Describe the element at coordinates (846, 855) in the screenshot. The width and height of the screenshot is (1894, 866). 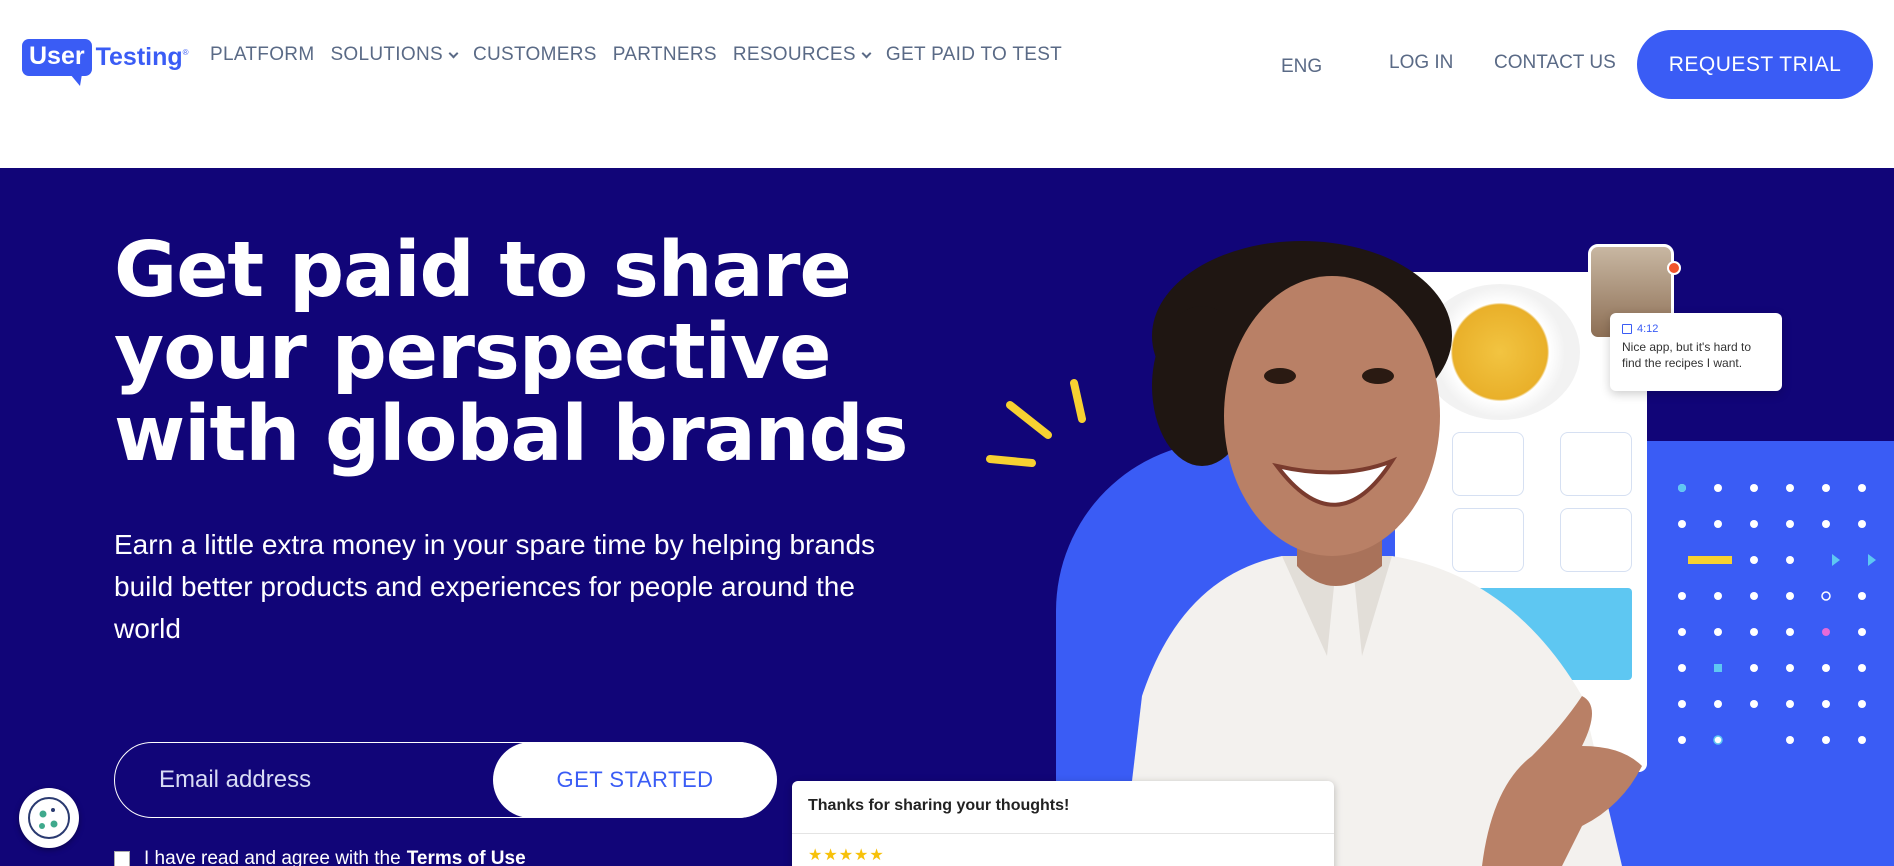
I see `star-rating-icon: ★★★★★` at that location.